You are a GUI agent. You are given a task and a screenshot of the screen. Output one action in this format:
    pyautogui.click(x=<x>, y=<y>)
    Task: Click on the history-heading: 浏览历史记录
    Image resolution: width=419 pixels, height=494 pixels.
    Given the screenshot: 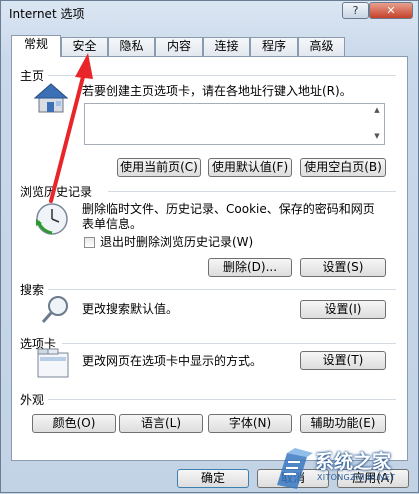 What is the action you would take?
    pyautogui.click(x=56, y=192)
    